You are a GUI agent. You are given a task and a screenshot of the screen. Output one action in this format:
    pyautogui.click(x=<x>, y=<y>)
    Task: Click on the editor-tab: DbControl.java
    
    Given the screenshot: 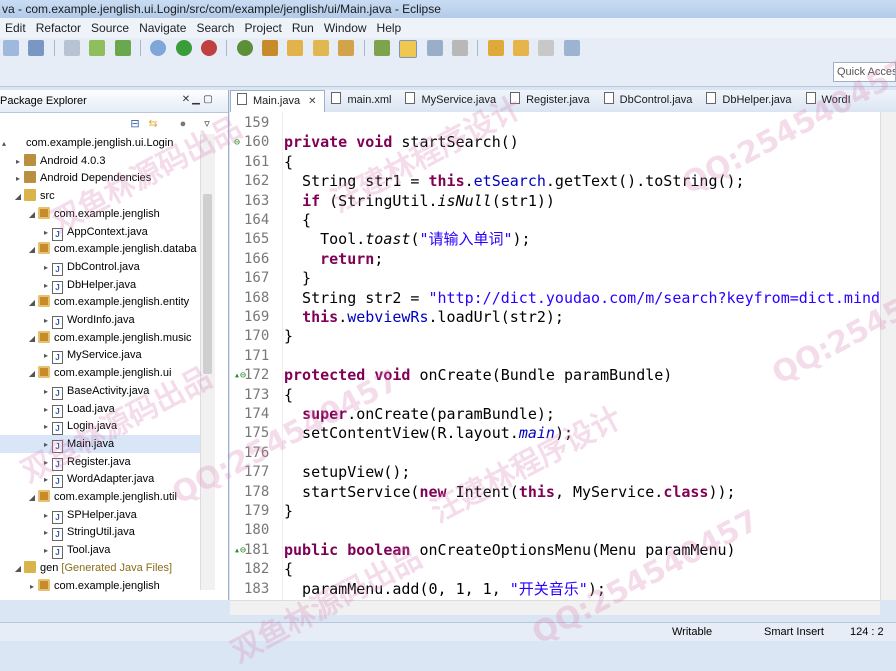 What is the action you would take?
    pyautogui.click(x=649, y=100)
    